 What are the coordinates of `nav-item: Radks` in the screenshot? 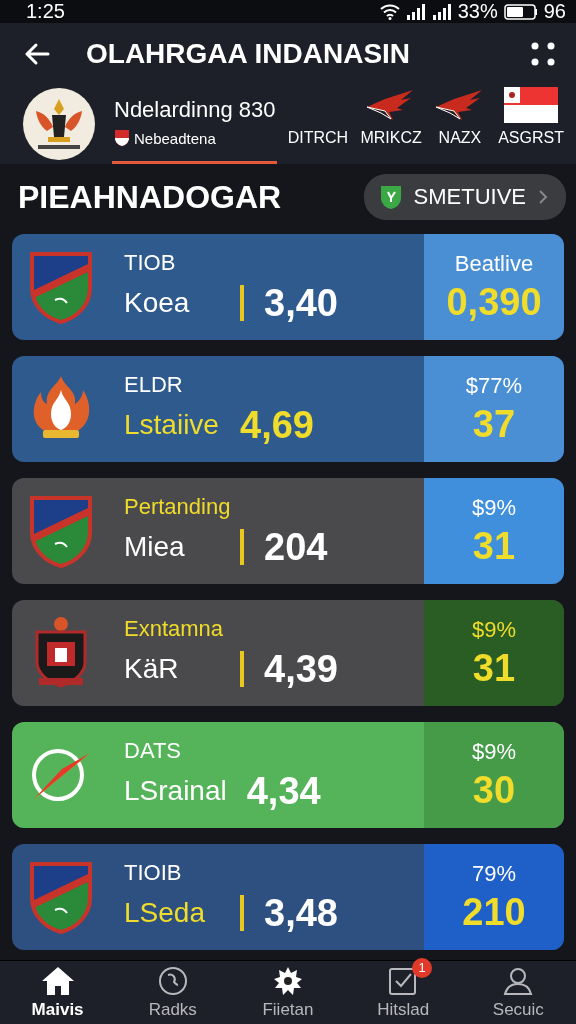 It's located at (172, 992).